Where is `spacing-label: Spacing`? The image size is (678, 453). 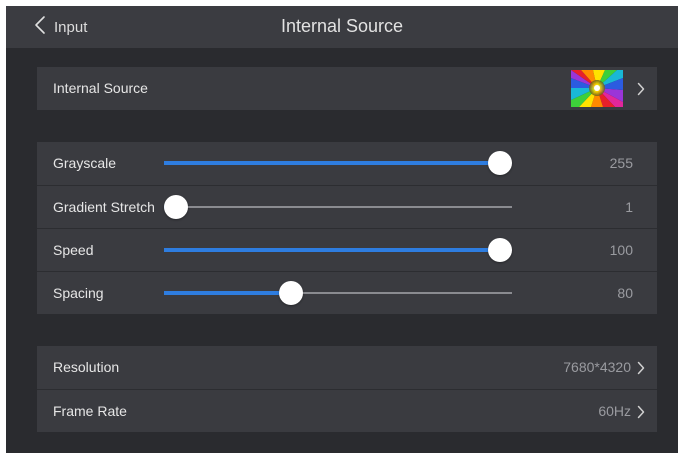 spacing-label: Spacing is located at coordinates (78, 293).